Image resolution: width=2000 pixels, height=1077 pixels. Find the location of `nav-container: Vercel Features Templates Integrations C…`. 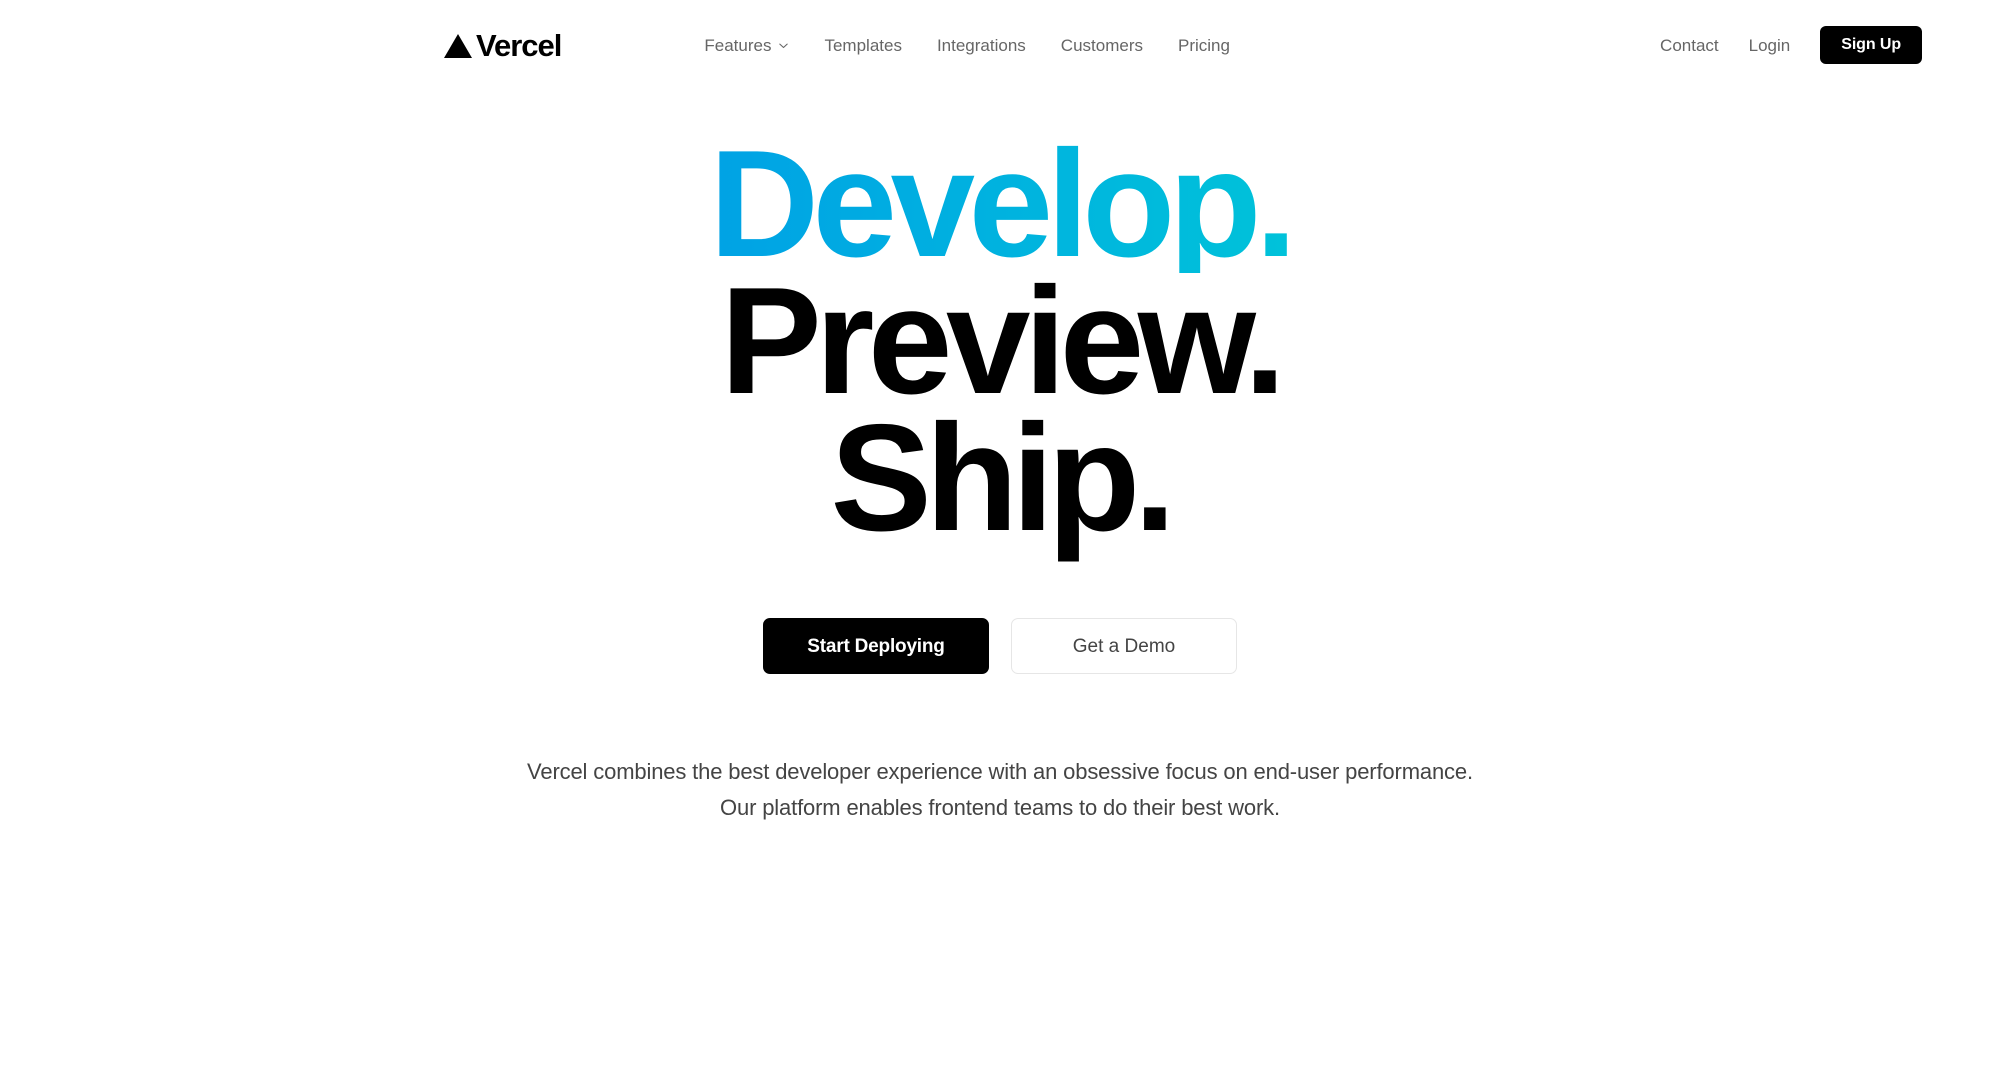

nav-container: Vercel Features Templates Integrations C… is located at coordinates (1000, 45).